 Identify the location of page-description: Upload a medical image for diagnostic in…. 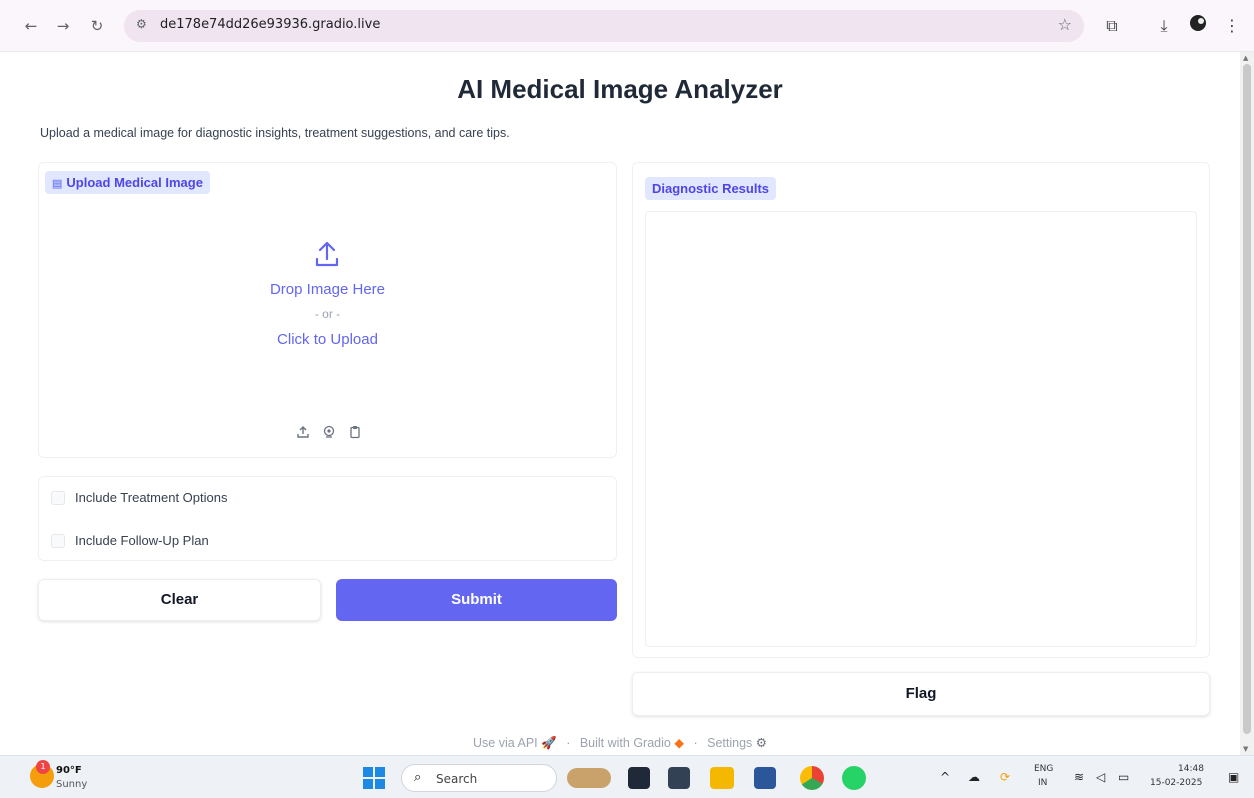
(275, 133).